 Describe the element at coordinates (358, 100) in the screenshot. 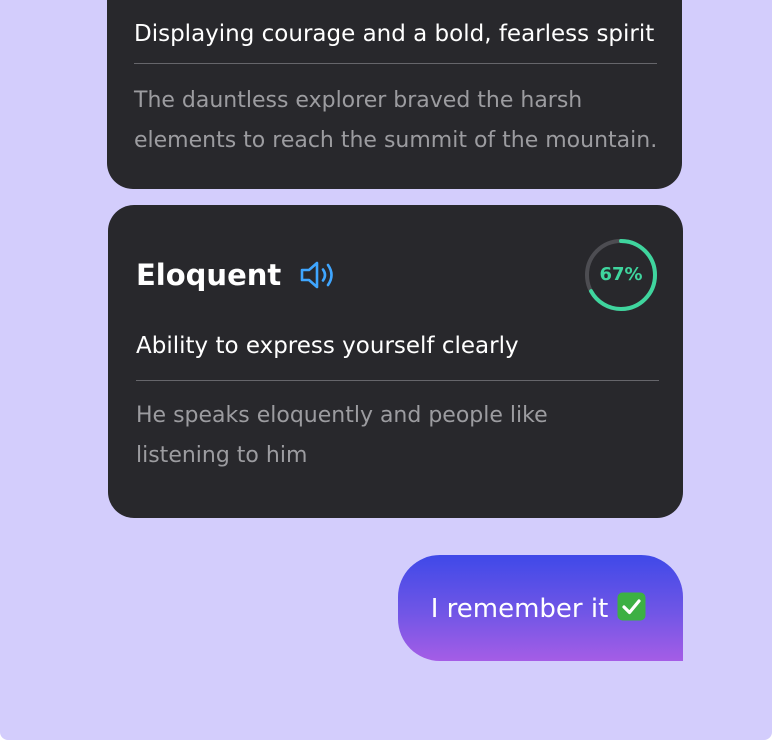

I see `example-line-1: The dauntless explorer braved the harsh` at that location.